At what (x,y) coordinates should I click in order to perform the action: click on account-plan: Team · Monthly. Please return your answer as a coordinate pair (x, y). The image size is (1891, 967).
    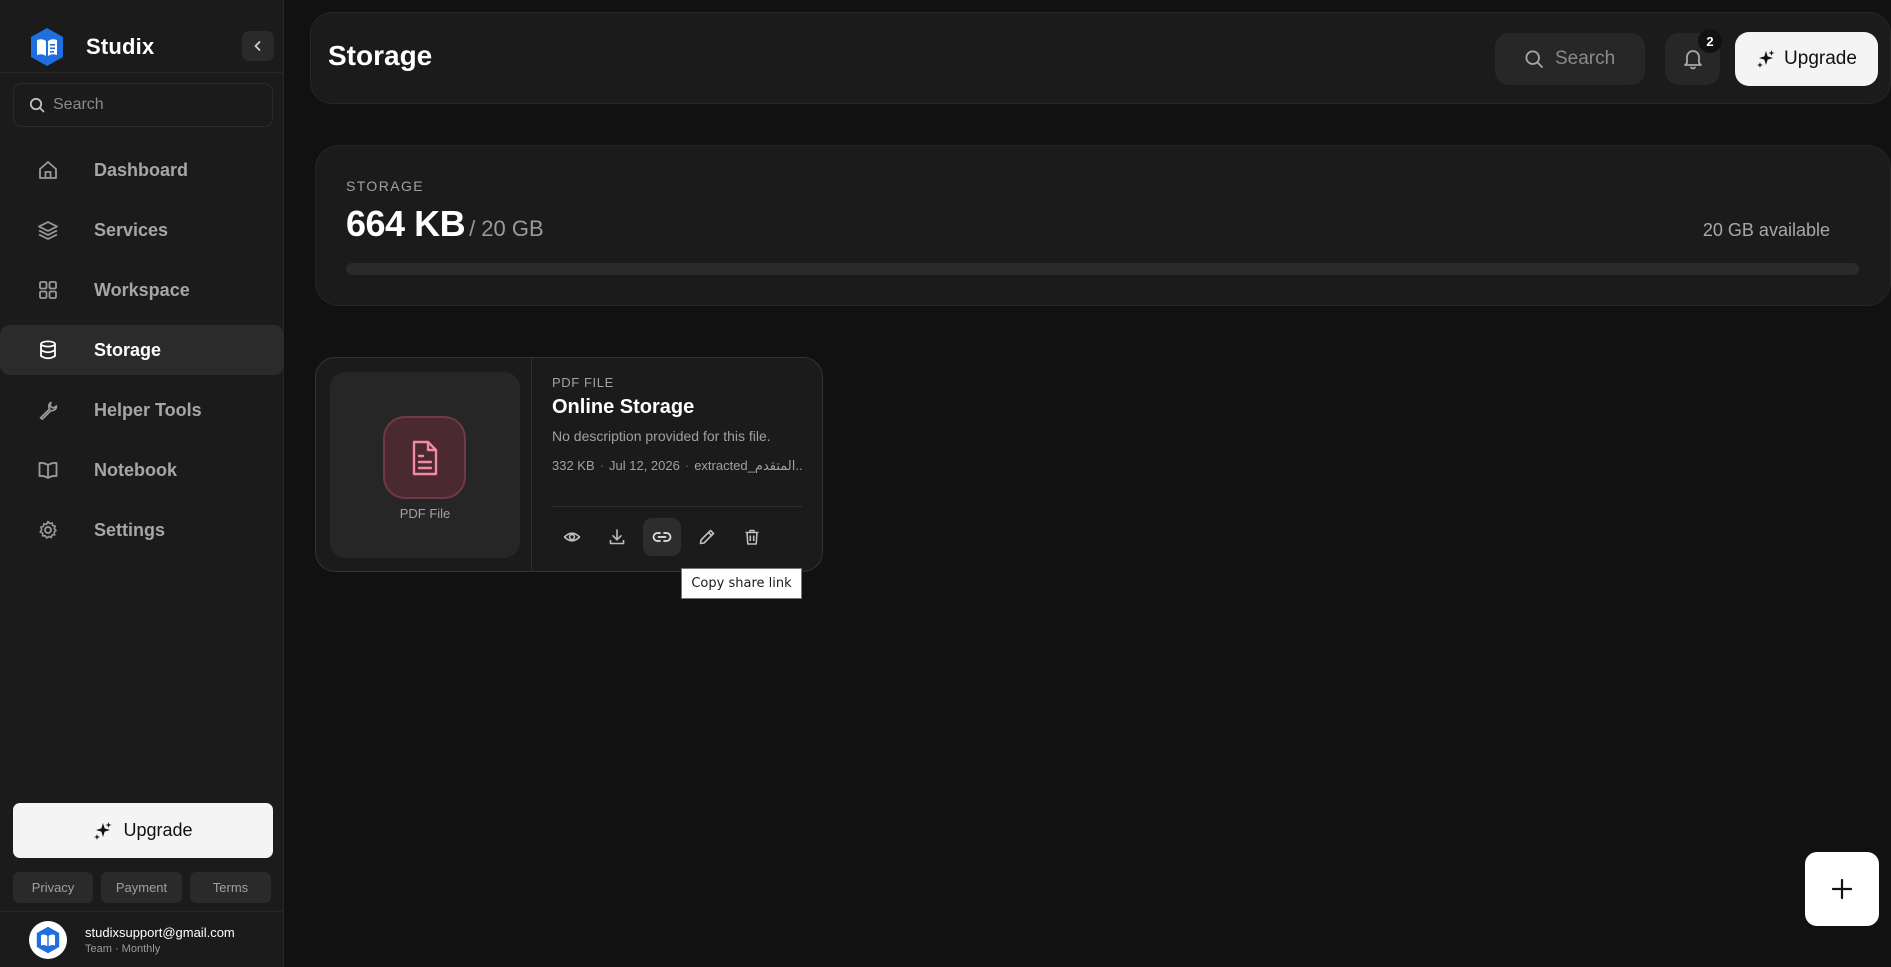
    Looking at the image, I should click on (123, 949).